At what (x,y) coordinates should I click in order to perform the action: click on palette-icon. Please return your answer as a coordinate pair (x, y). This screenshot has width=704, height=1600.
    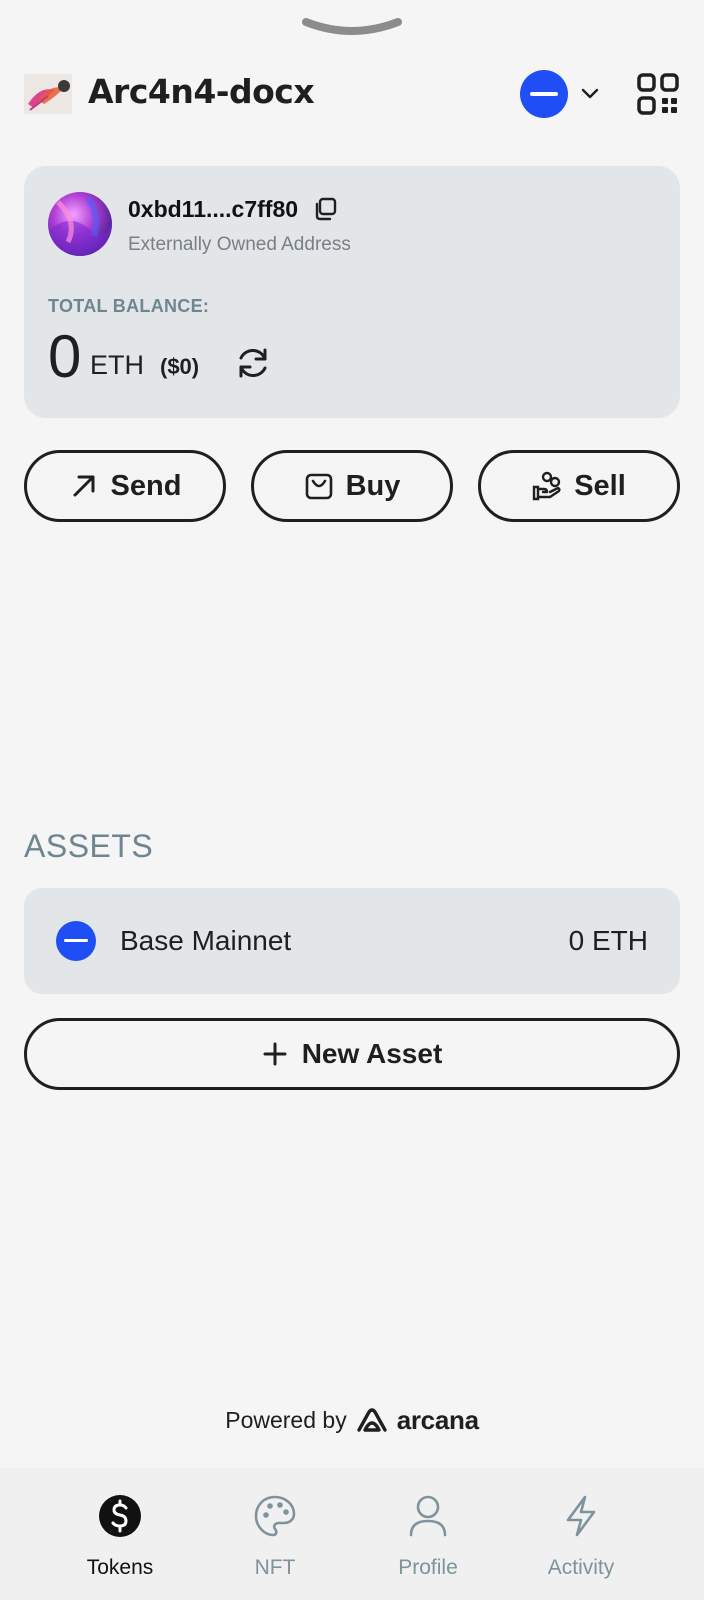
    Looking at the image, I should click on (275, 1516).